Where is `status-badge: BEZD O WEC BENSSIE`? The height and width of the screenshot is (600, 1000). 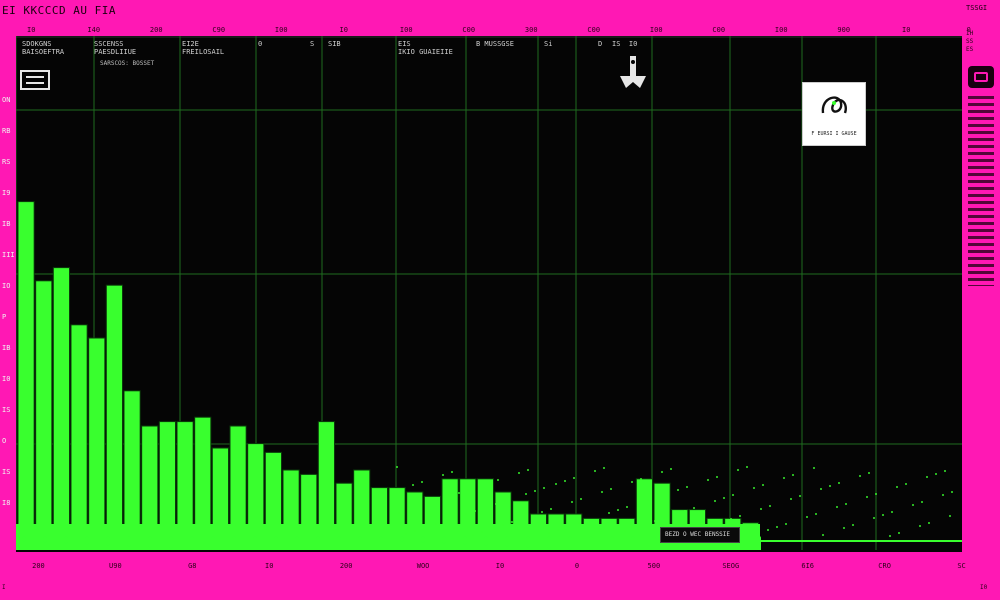
status-badge: BEZD O WEC BENSSIE is located at coordinates (700, 535).